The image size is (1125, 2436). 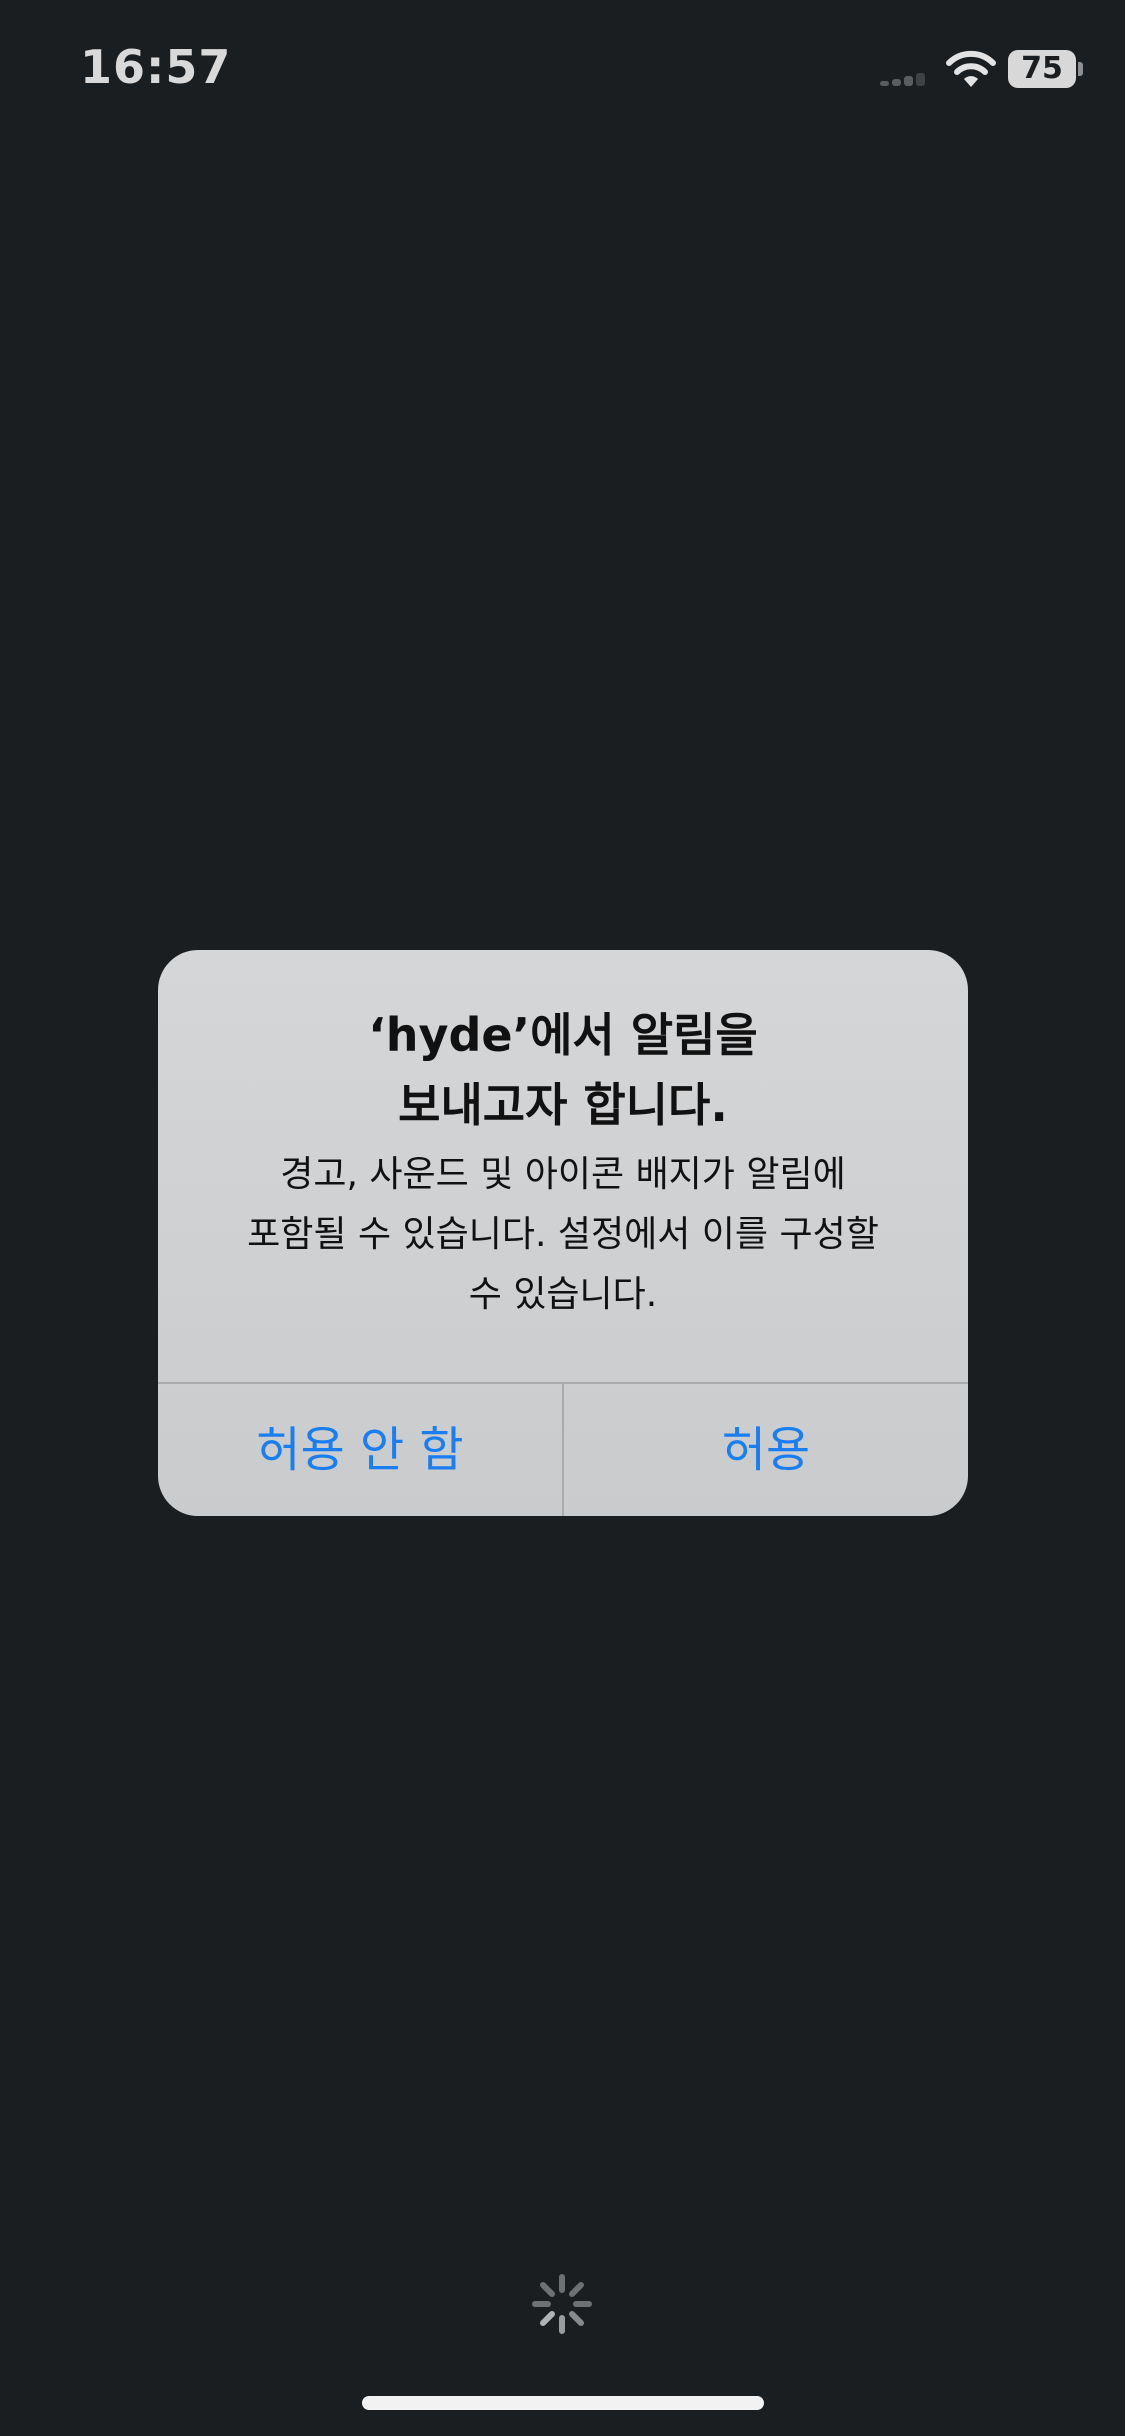 I want to click on alert-title: ‘hyde’에서 알림을 보내고자 합니다., so click(x=563, y=1070).